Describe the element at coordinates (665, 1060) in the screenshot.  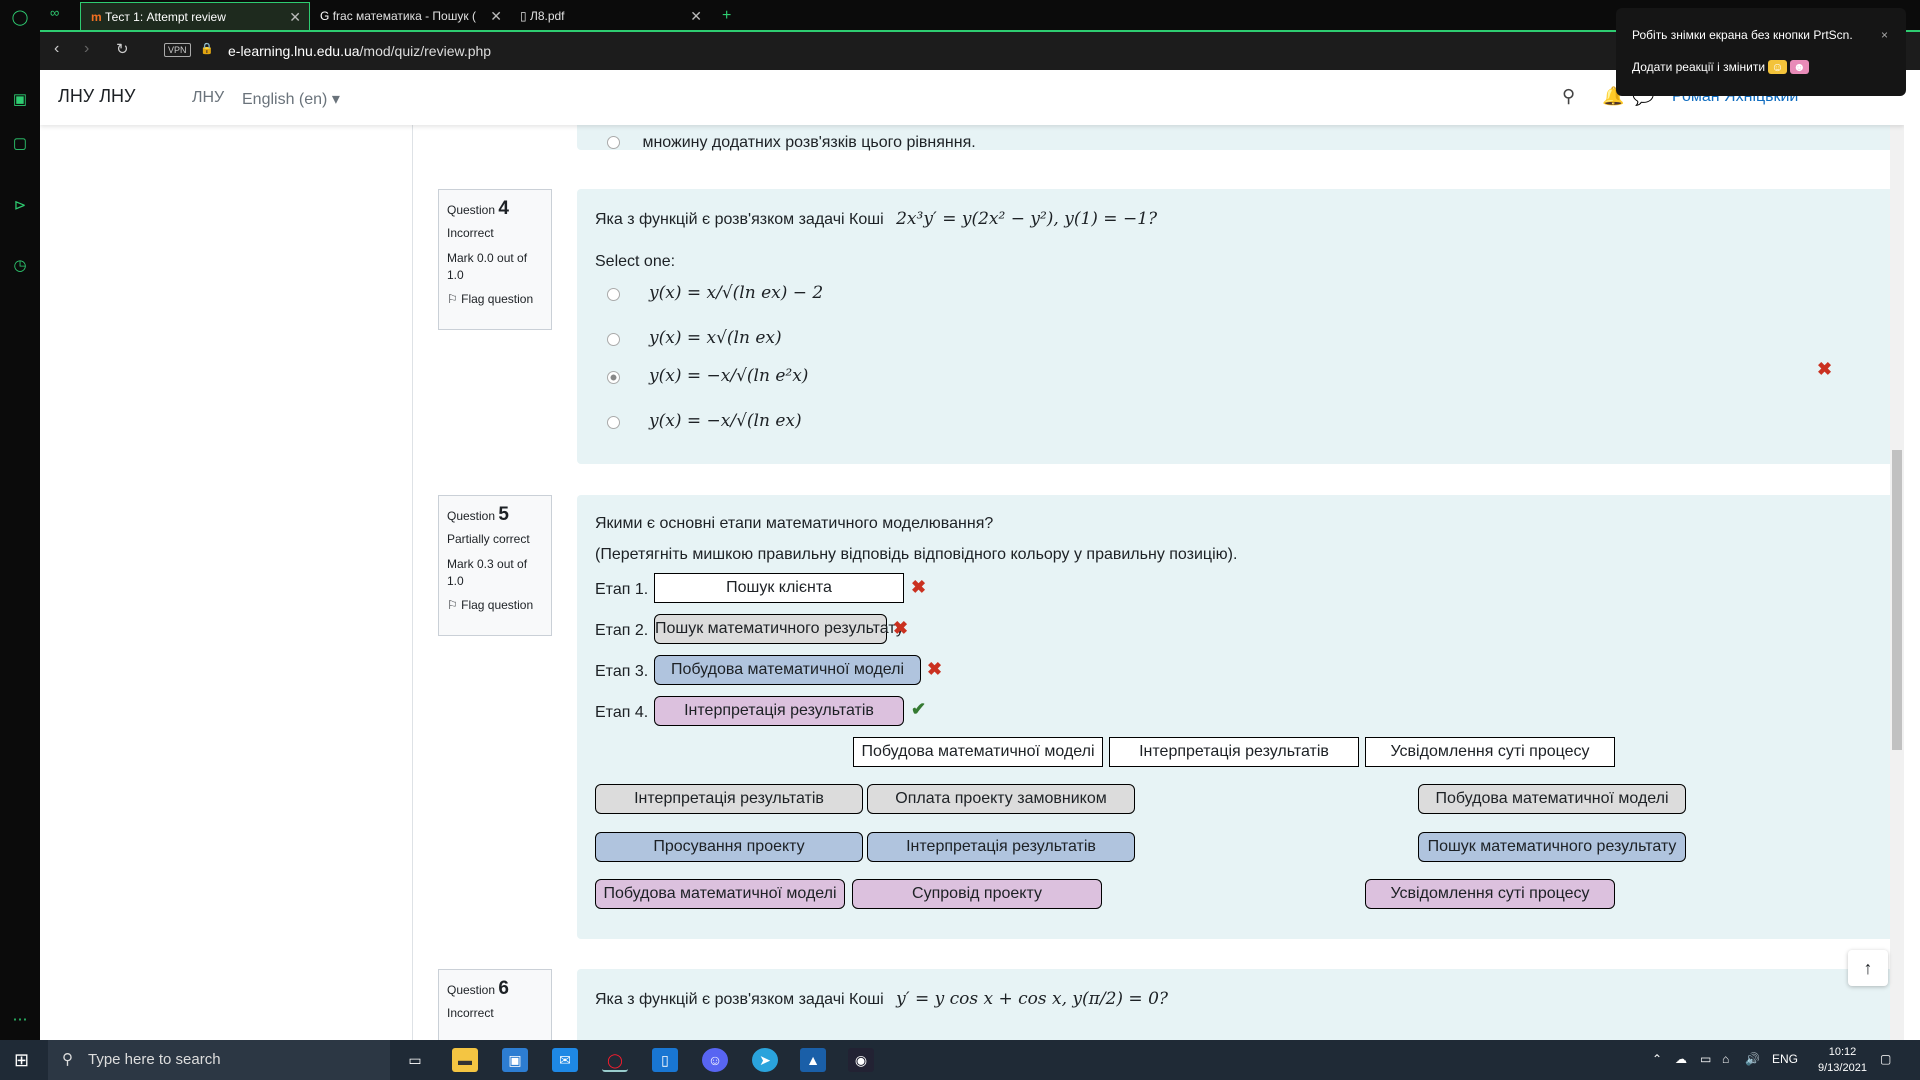
I see `document-app-icon: ▯` at that location.